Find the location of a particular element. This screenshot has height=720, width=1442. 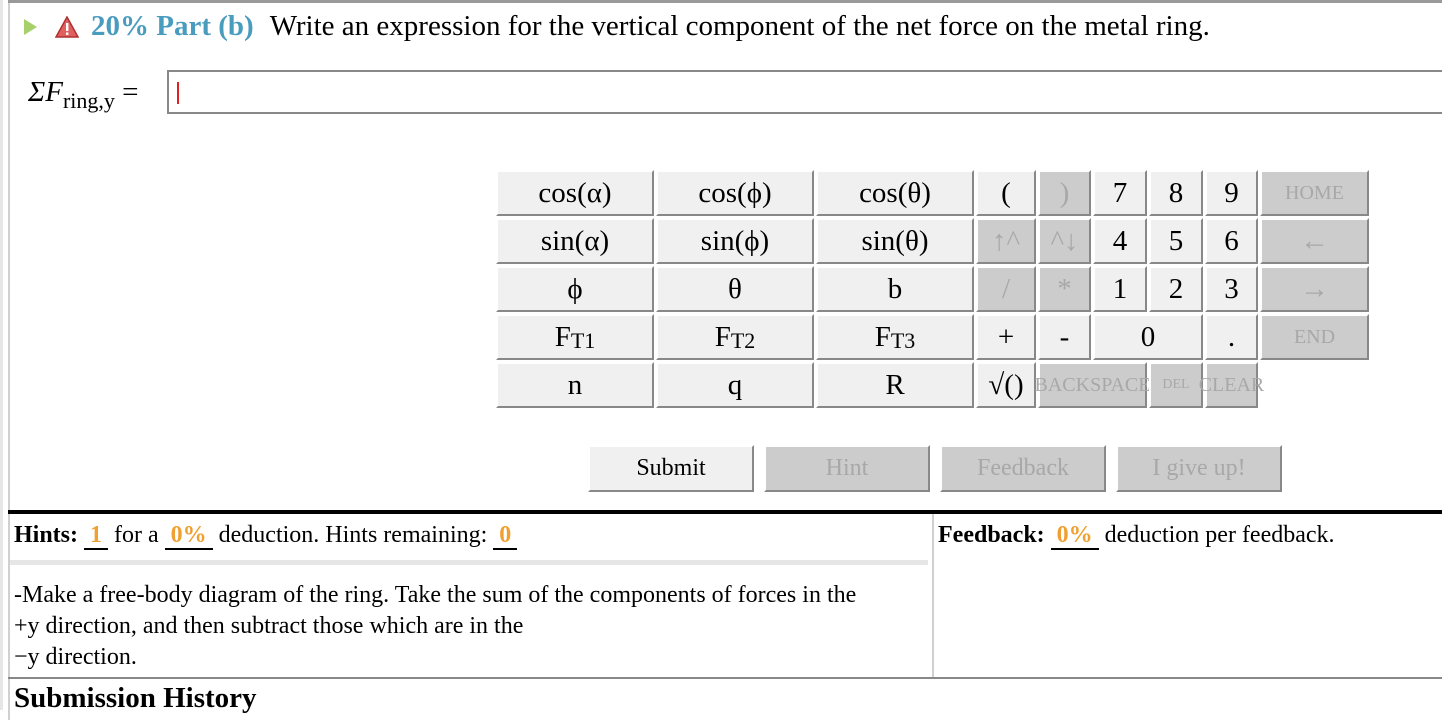

key-label: BACKSPACE is located at coordinates (1092, 384).